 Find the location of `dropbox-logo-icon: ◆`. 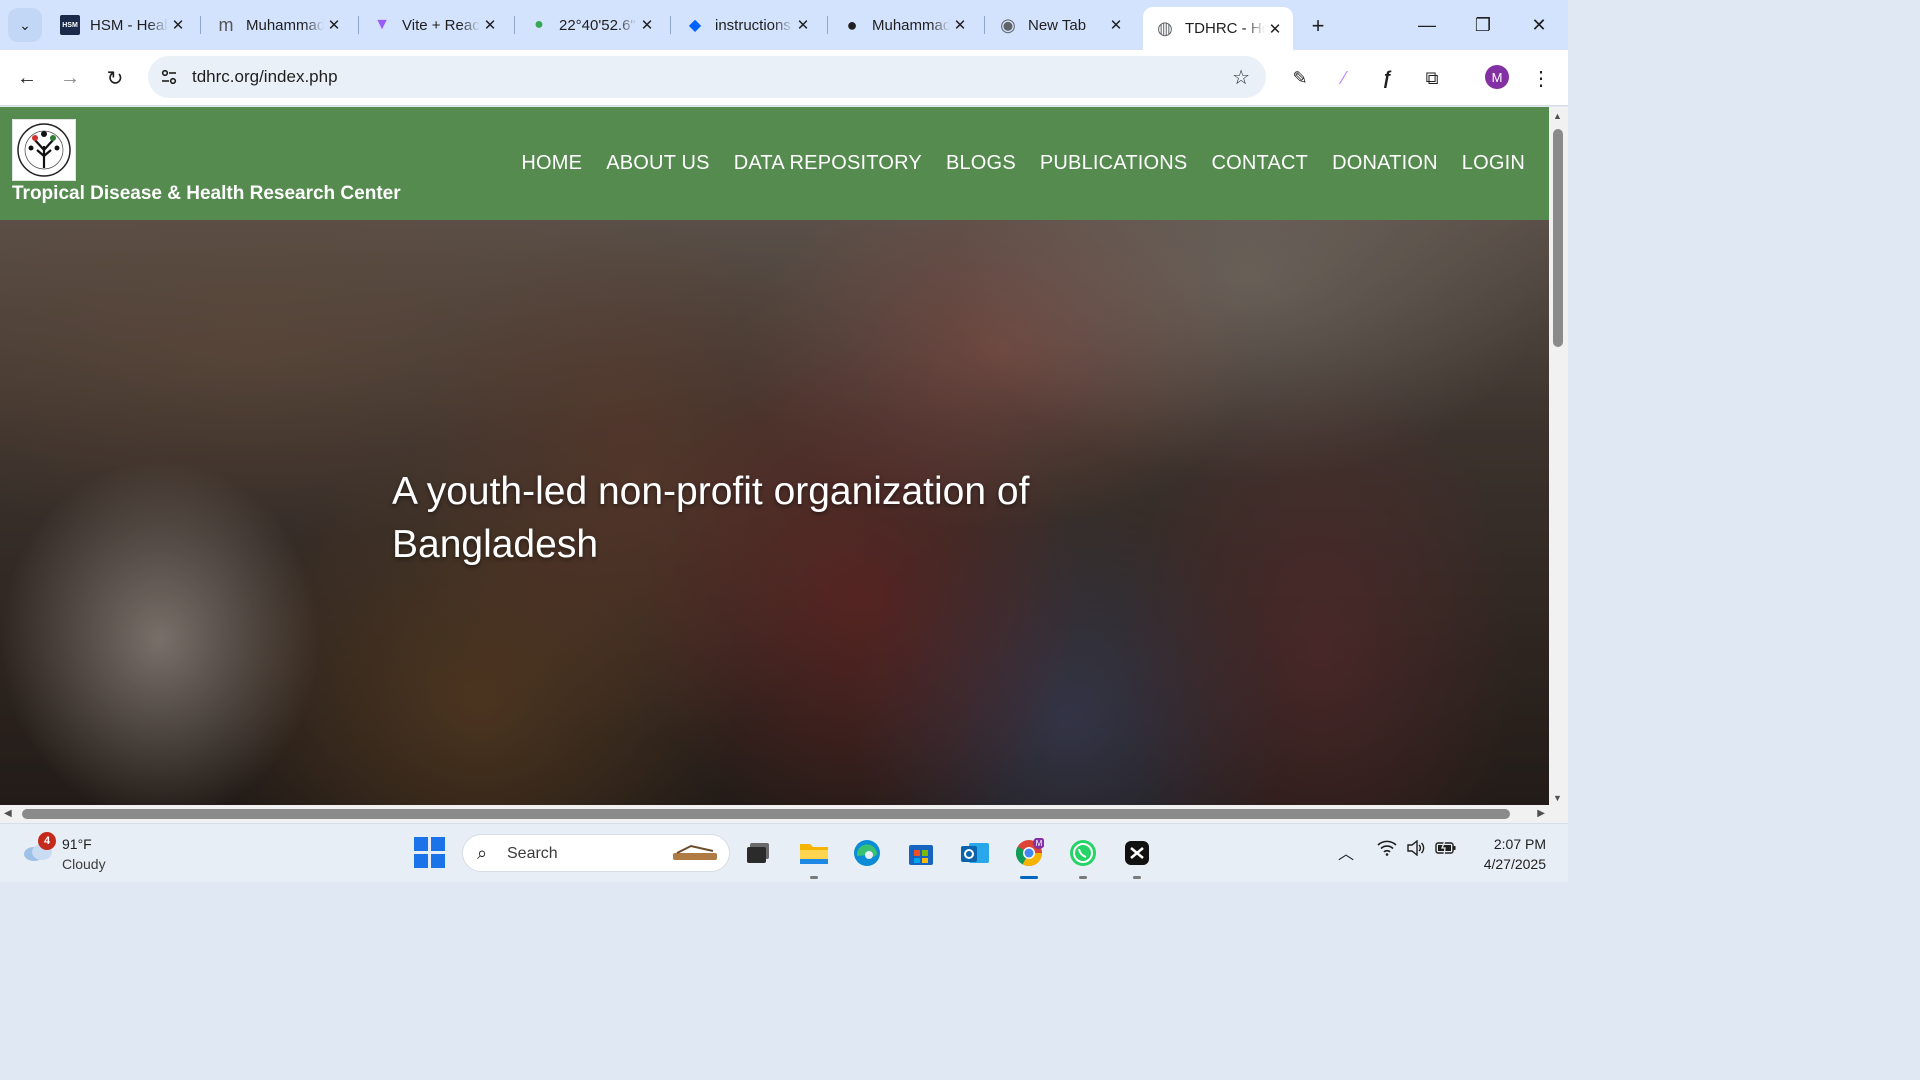

dropbox-logo-icon: ◆ is located at coordinates (695, 25).